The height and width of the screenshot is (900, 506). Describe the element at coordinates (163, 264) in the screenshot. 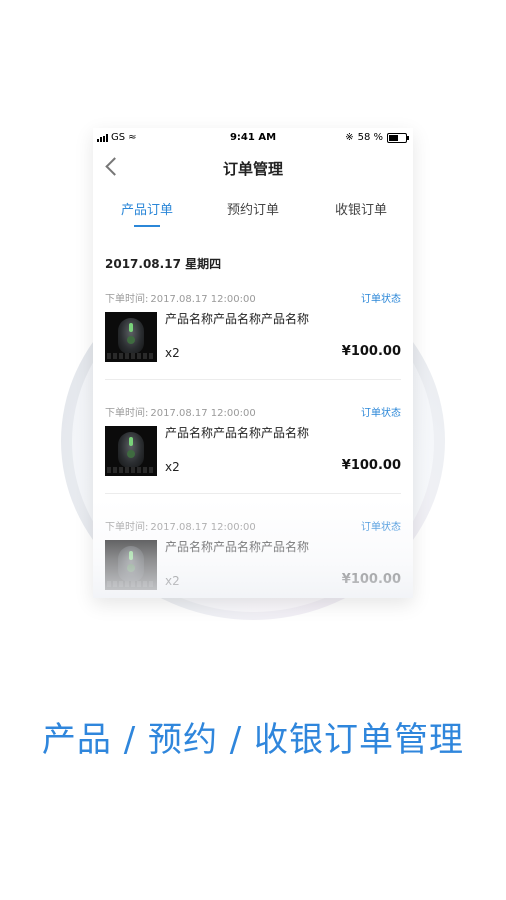

I see `date-heading: 2017.08.17 星期四` at that location.